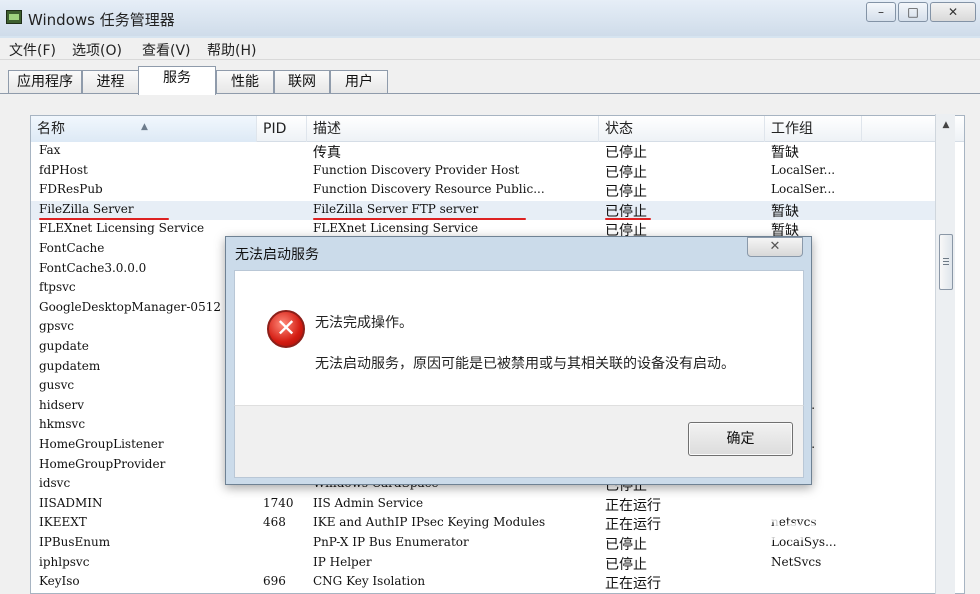 The width and height of the screenshot is (980, 594). I want to click on cell-description: Function Discovery Provider Host, so click(416, 169).